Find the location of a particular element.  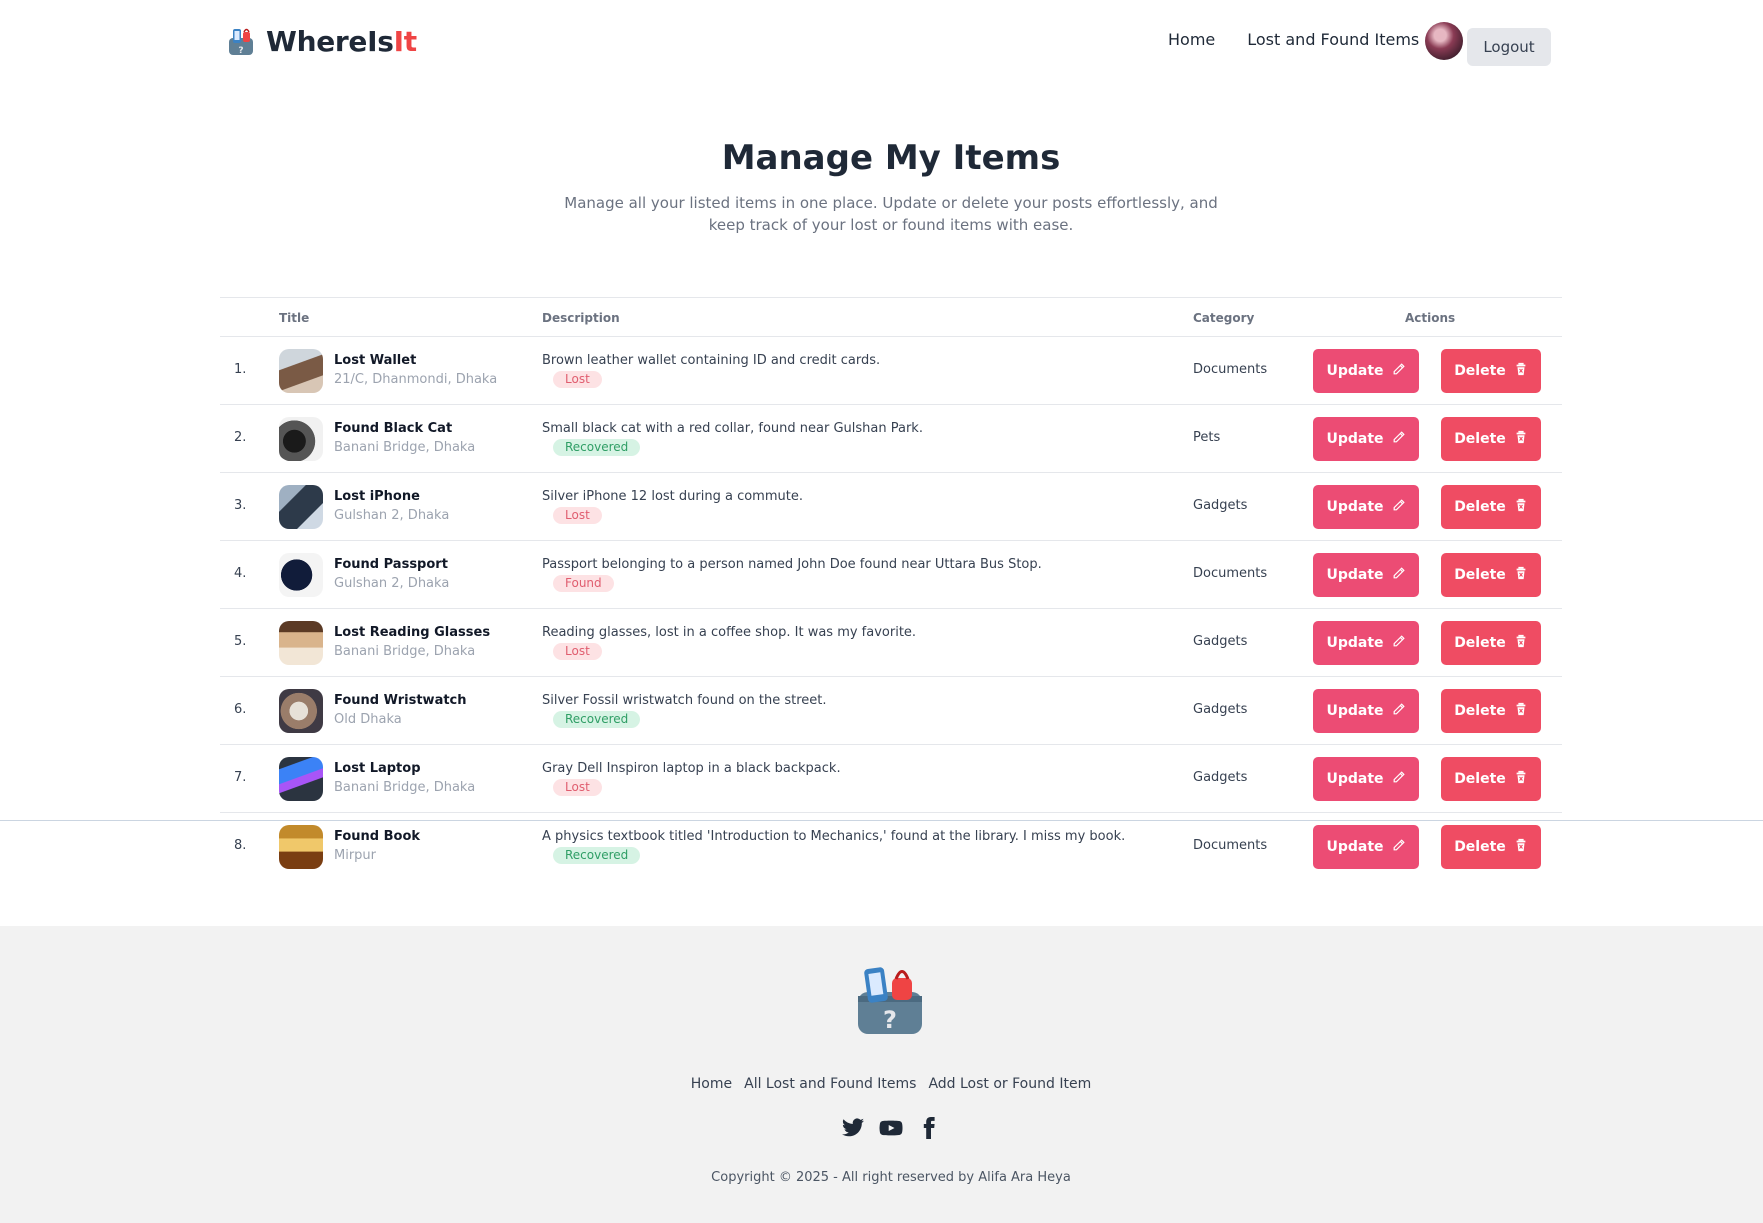

youtube-icon is located at coordinates (891, 1130).